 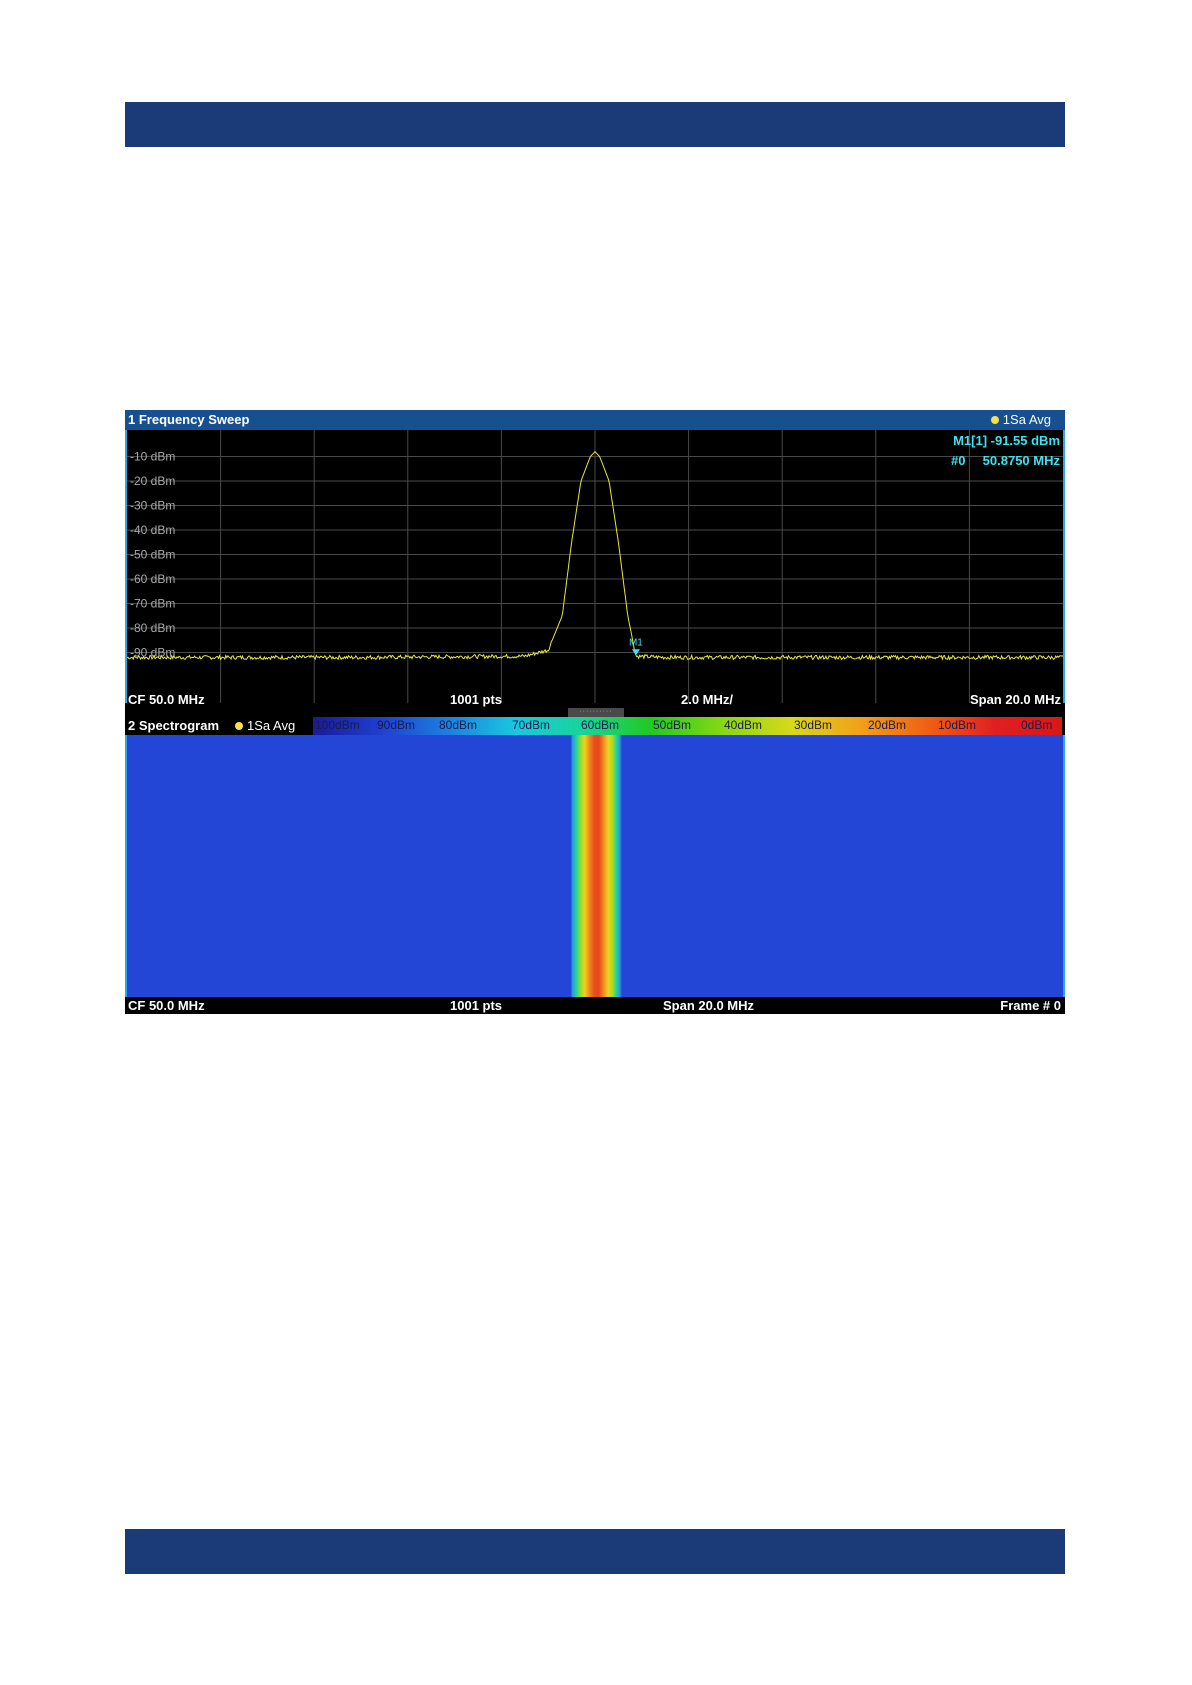 I want to click on sweep-points: 1001 pts, so click(x=476, y=699).